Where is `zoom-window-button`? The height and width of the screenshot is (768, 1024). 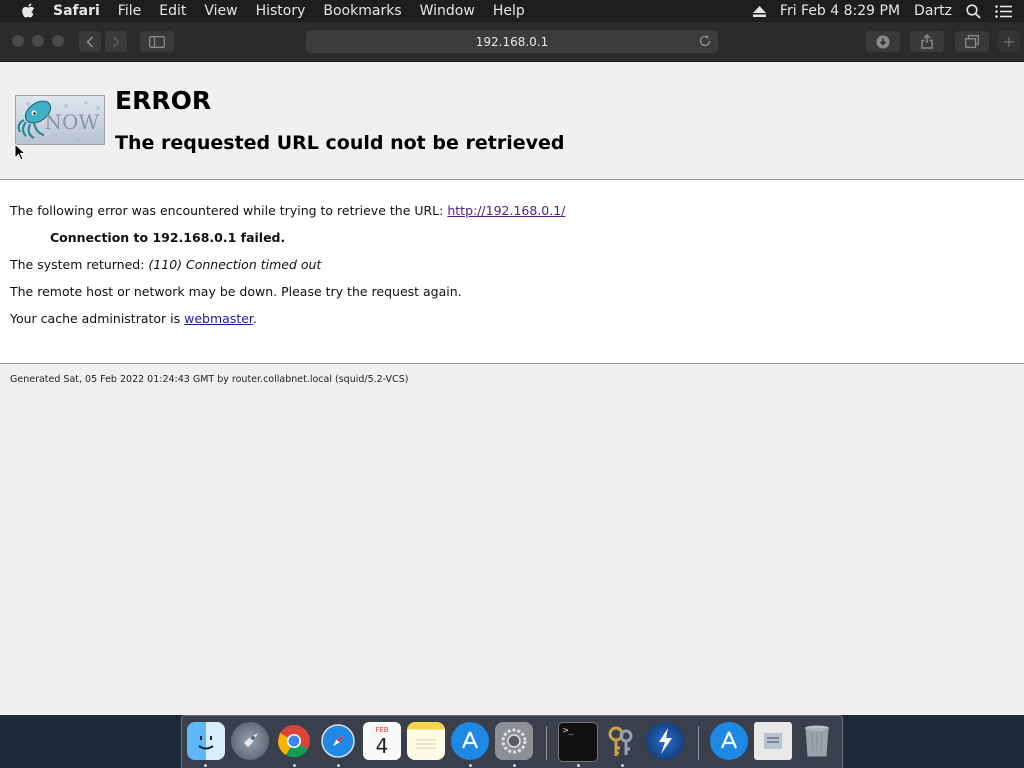 zoom-window-button is located at coordinates (58, 41).